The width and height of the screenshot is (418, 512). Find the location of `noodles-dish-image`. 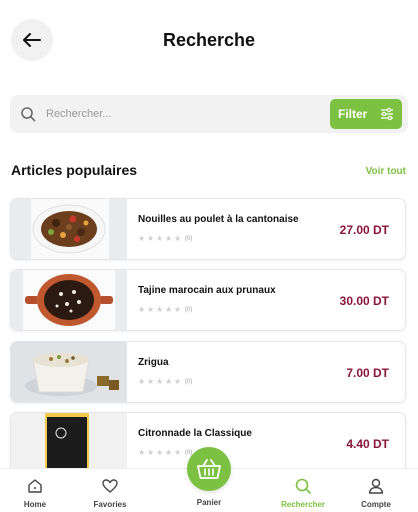

noodles-dish-image is located at coordinates (69, 229).